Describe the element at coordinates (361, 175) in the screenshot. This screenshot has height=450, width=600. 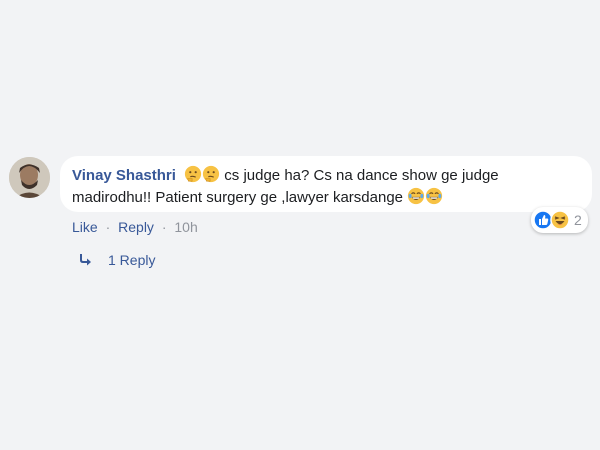
I see `comment-text-line1: cs judge ha? Cs na dance show ge judge` at that location.